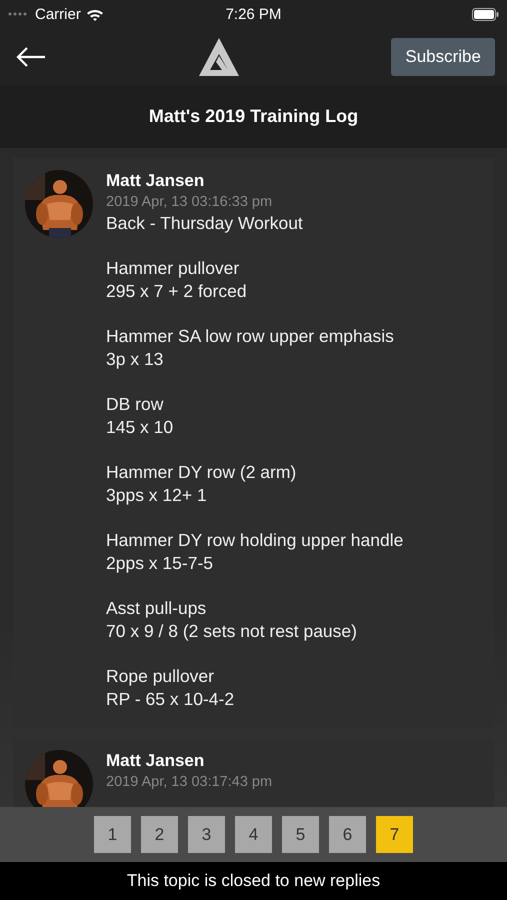 The width and height of the screenshot is (507, 900). Describe the element at coordinates (202, 472) in the screenshot. I see `exercise-name: Hammer DY row (2 arm)` at that location.